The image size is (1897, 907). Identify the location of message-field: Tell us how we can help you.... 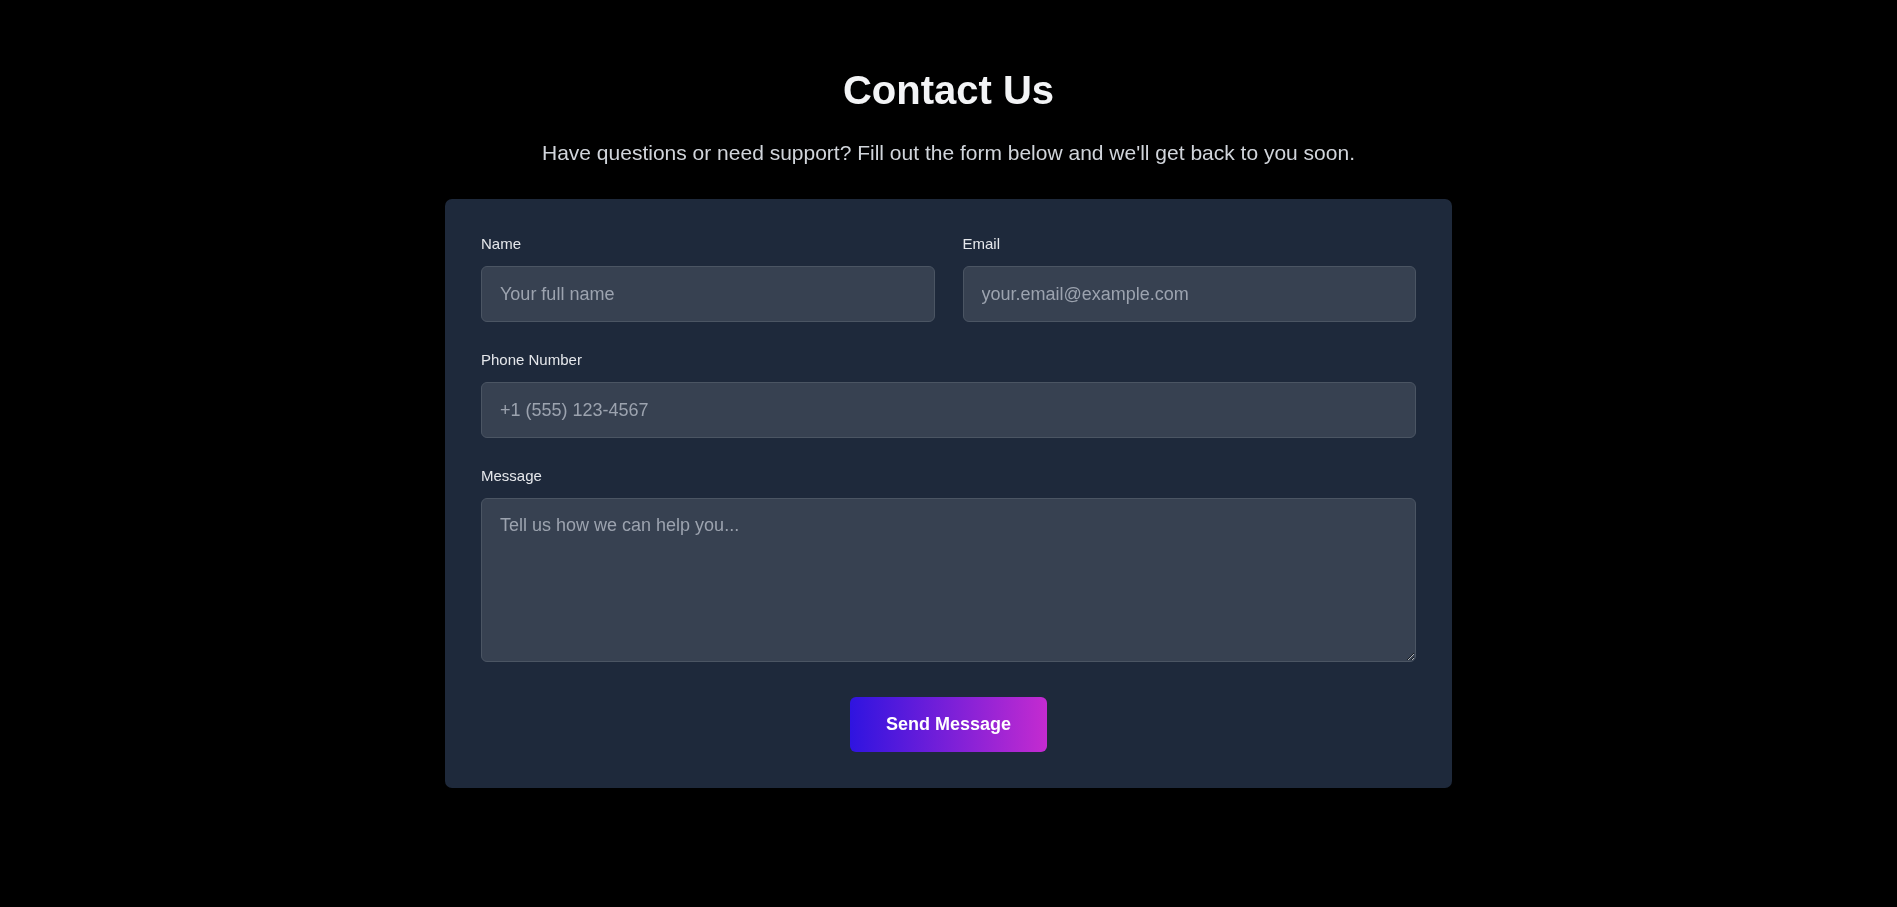
(948, 580).